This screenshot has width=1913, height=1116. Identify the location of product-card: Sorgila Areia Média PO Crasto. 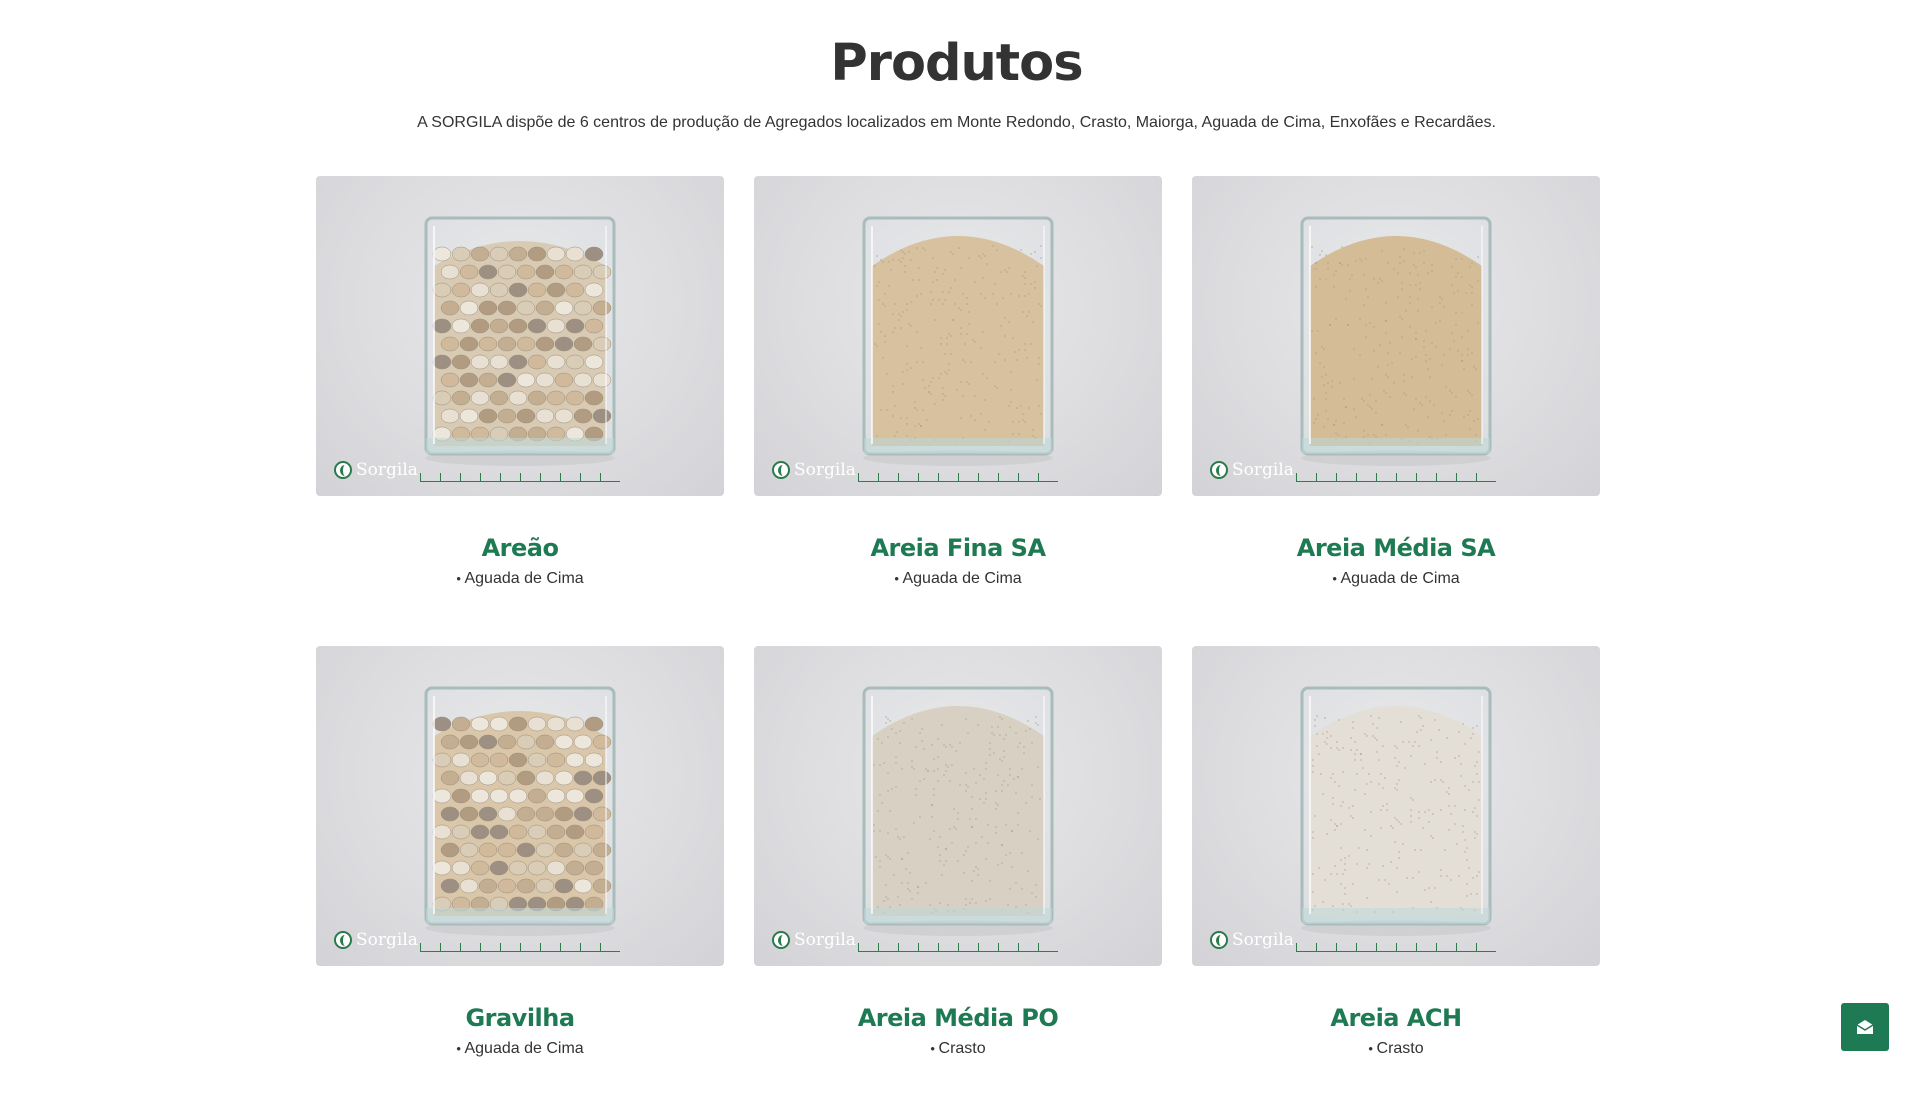
(958, 881).